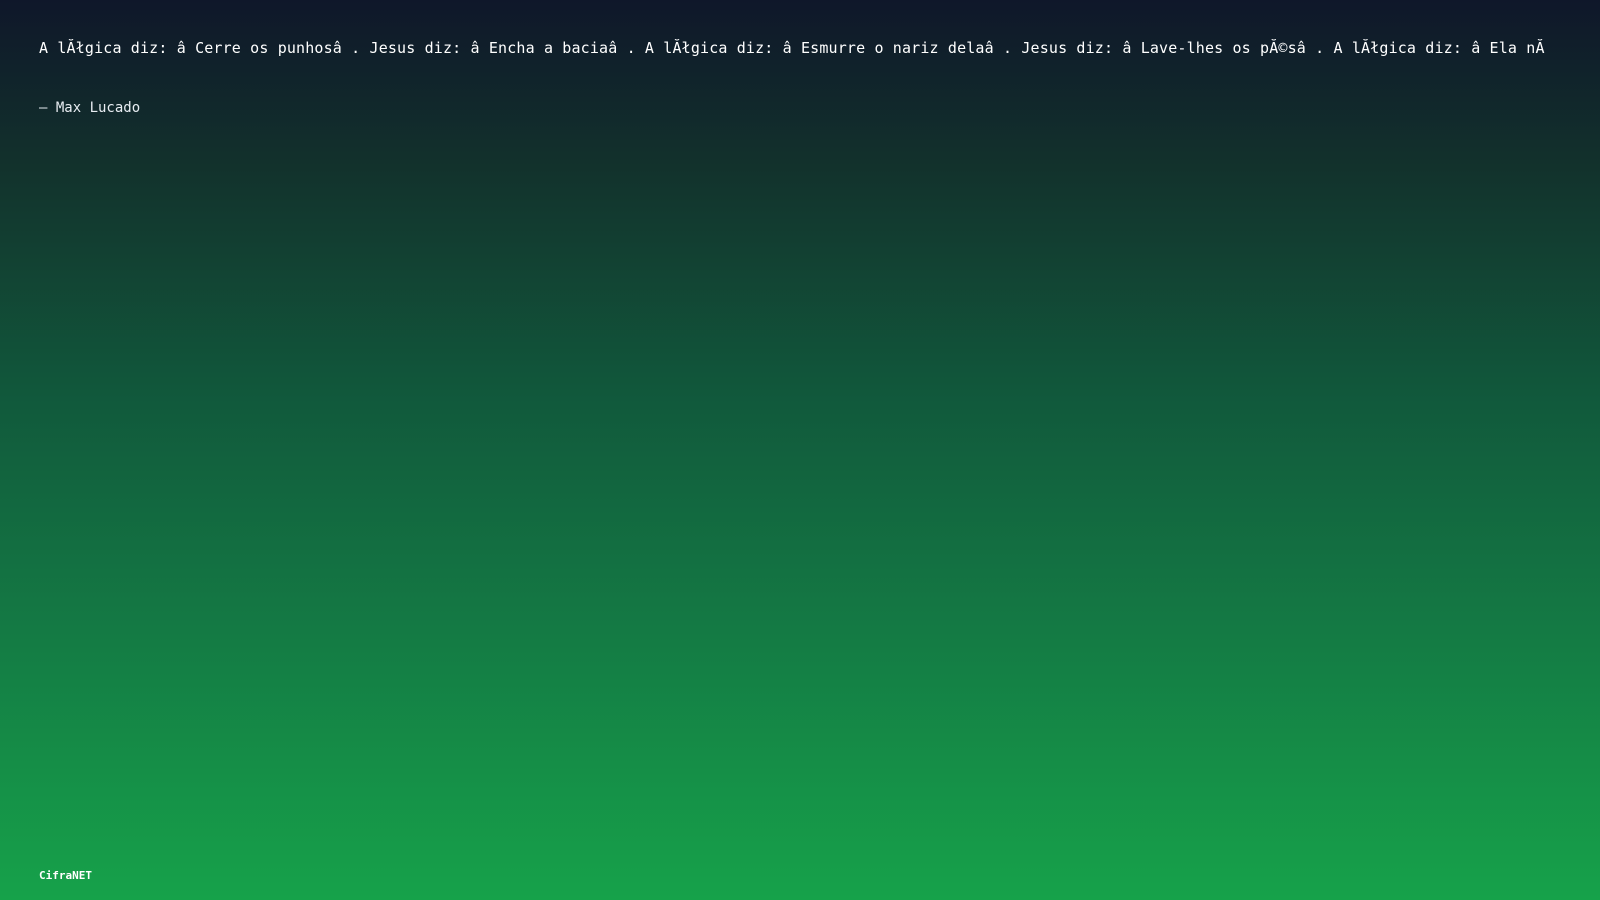  I want to click on brand-label: CifraNET, so click(65, 875).